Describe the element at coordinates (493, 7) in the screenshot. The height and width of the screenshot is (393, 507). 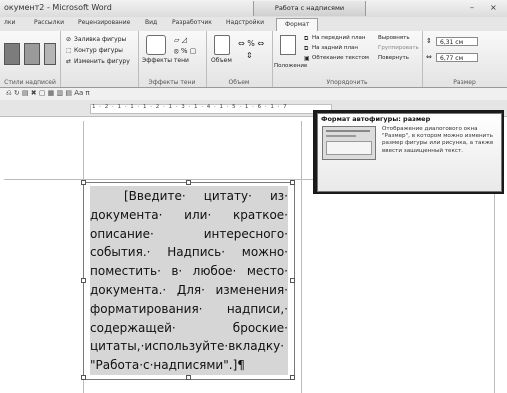
I see `close-button: ×` at that location.